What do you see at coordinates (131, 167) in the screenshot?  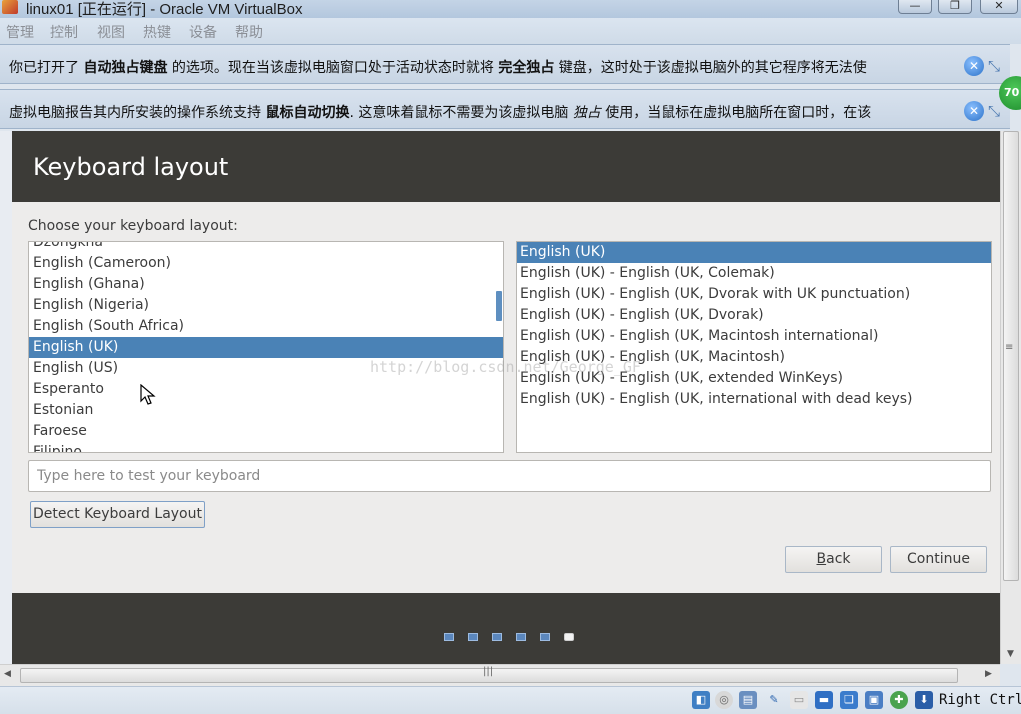 I see `page-title: Keyboard layout` at bounding box center [131, 167].